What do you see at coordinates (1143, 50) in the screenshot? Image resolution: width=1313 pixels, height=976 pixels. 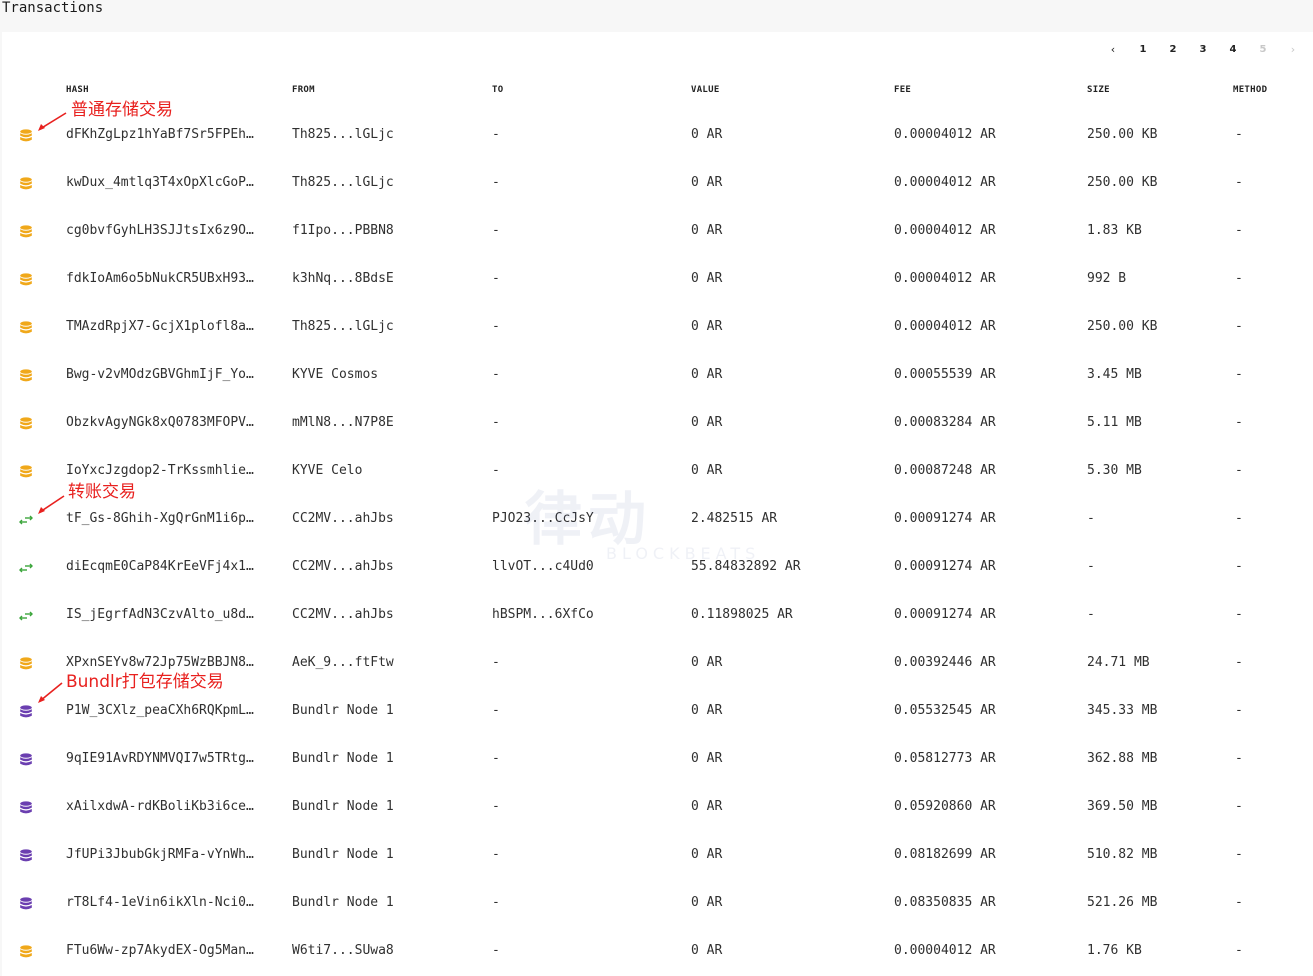 I see `page-button-1: 1` at bounding box center [1143, 50].